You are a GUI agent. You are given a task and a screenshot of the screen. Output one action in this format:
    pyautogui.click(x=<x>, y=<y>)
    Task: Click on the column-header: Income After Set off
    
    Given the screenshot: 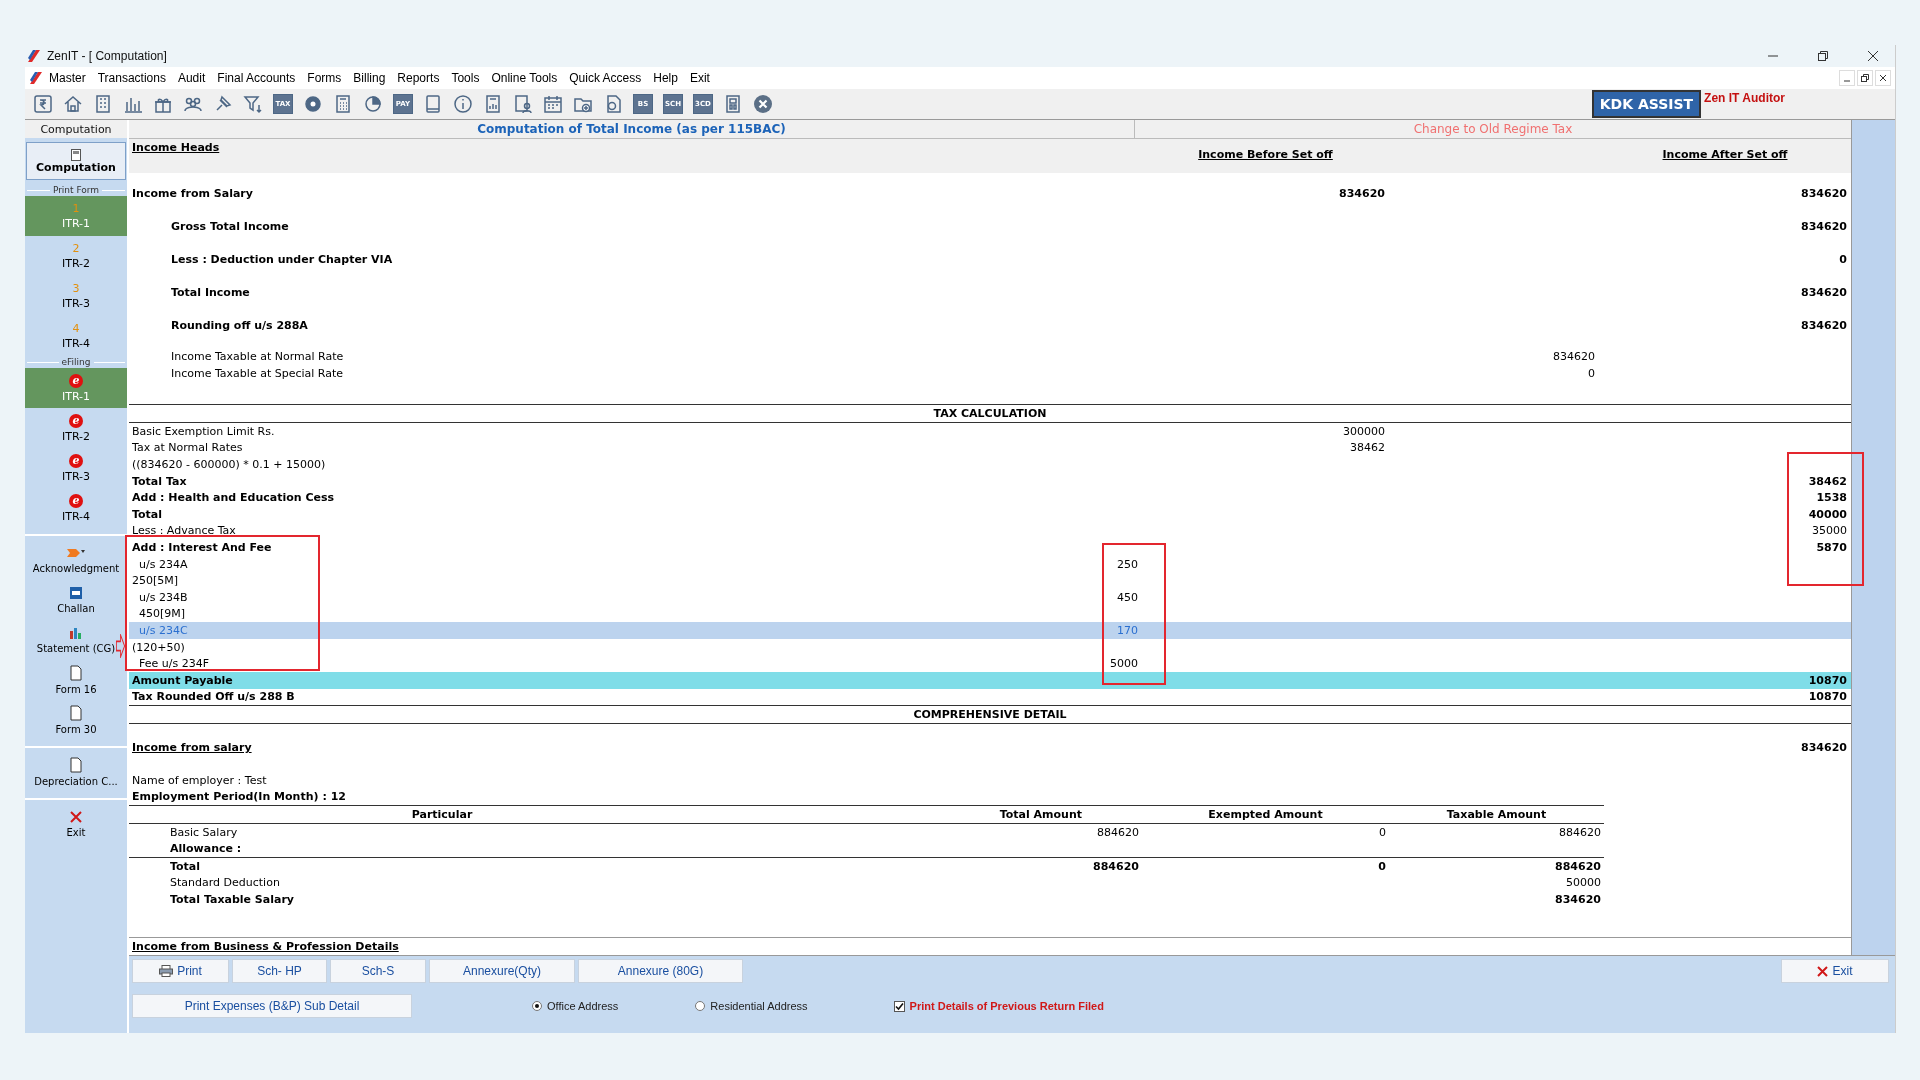 What is the action you would take?
    pyautogui.click(x=1725, y=154)
    